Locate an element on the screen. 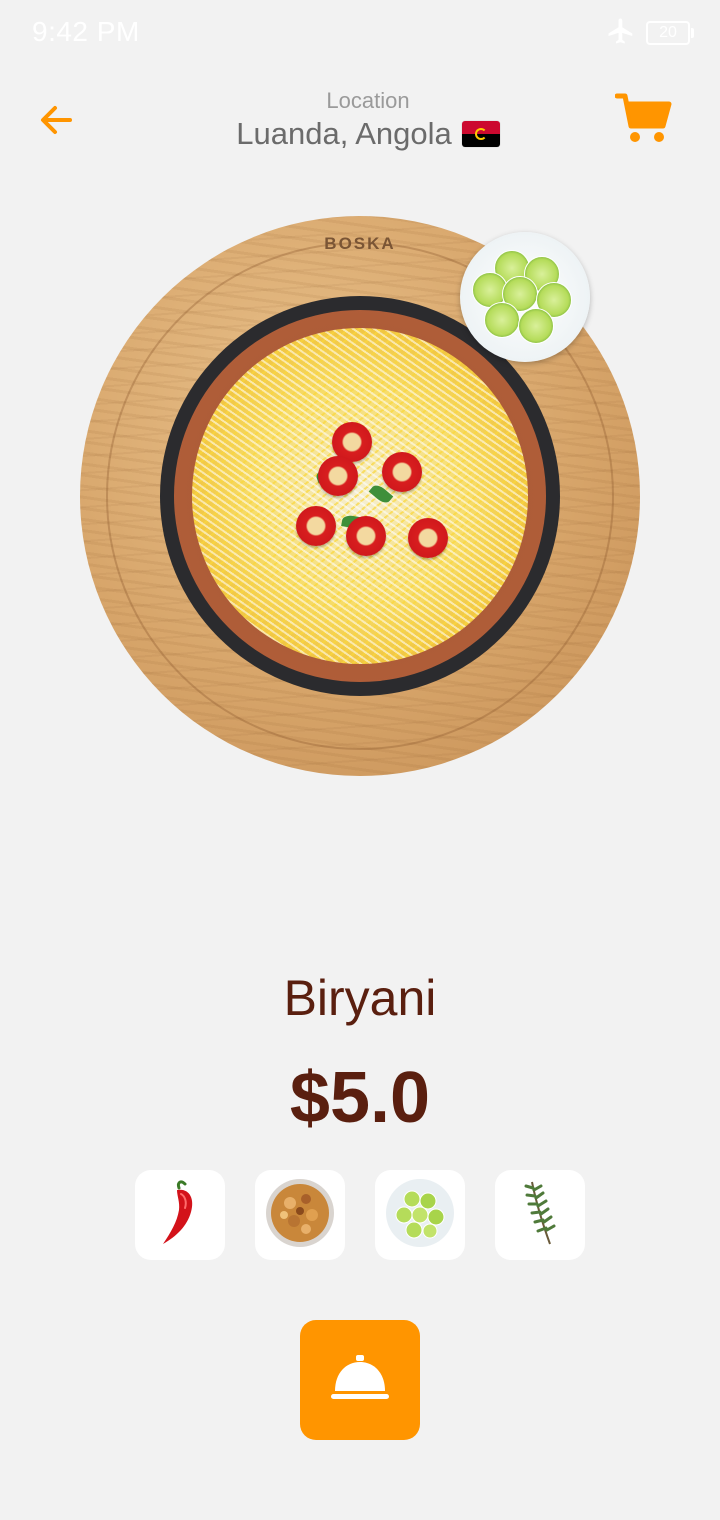 This screenshot has width=720, height=1520. rosemary-icon is located at coordinates (540, 1215).